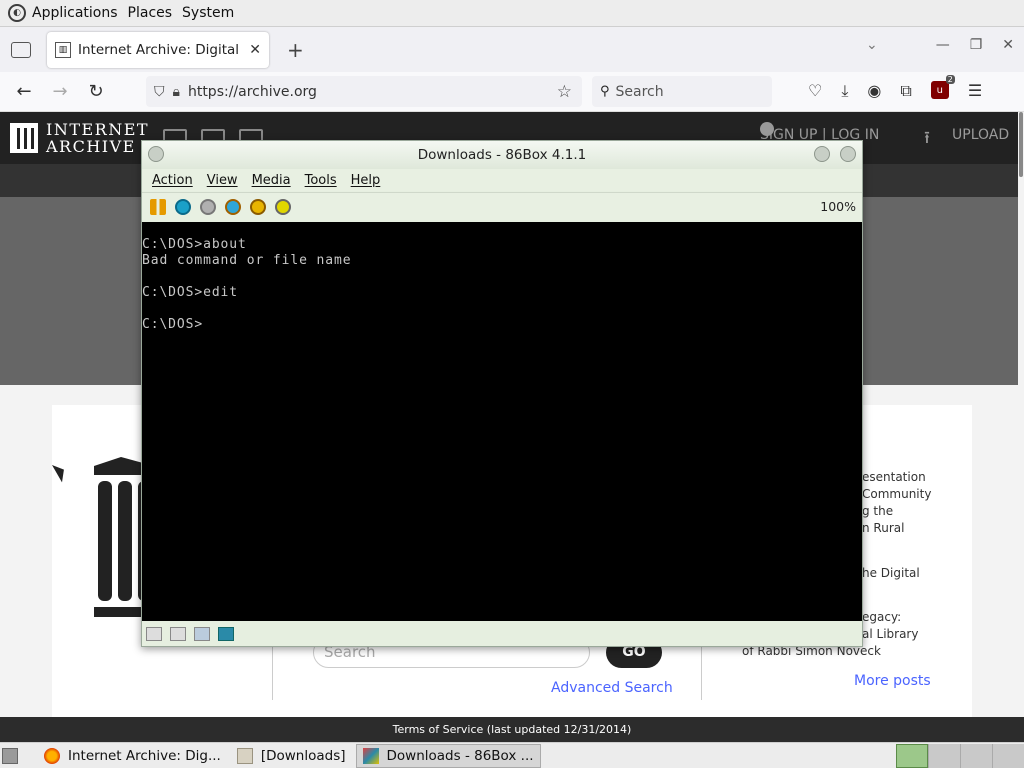 Image resolution: width=1024 pixels, height=768 pixels. I want to click on gnome-foot-icon: ◐, so click(17, 13).